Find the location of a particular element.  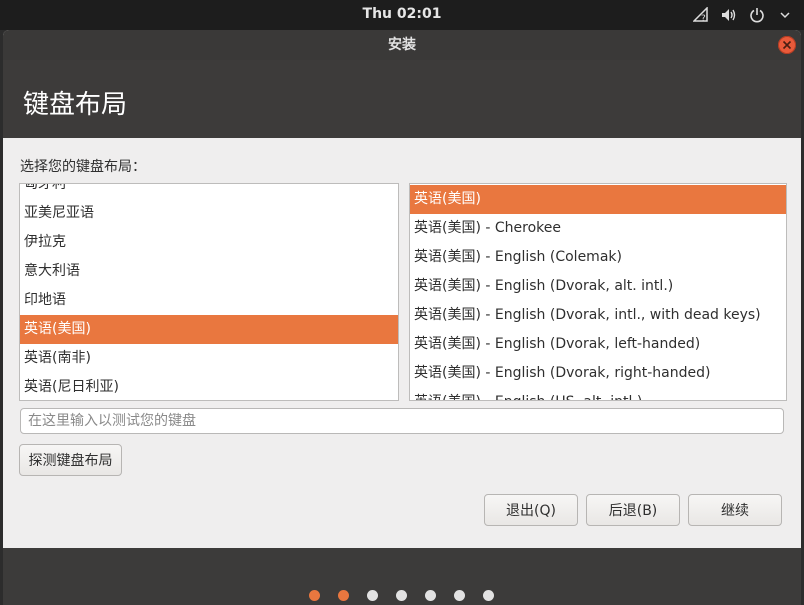

progress-dots is located at coordinates (401, 595).